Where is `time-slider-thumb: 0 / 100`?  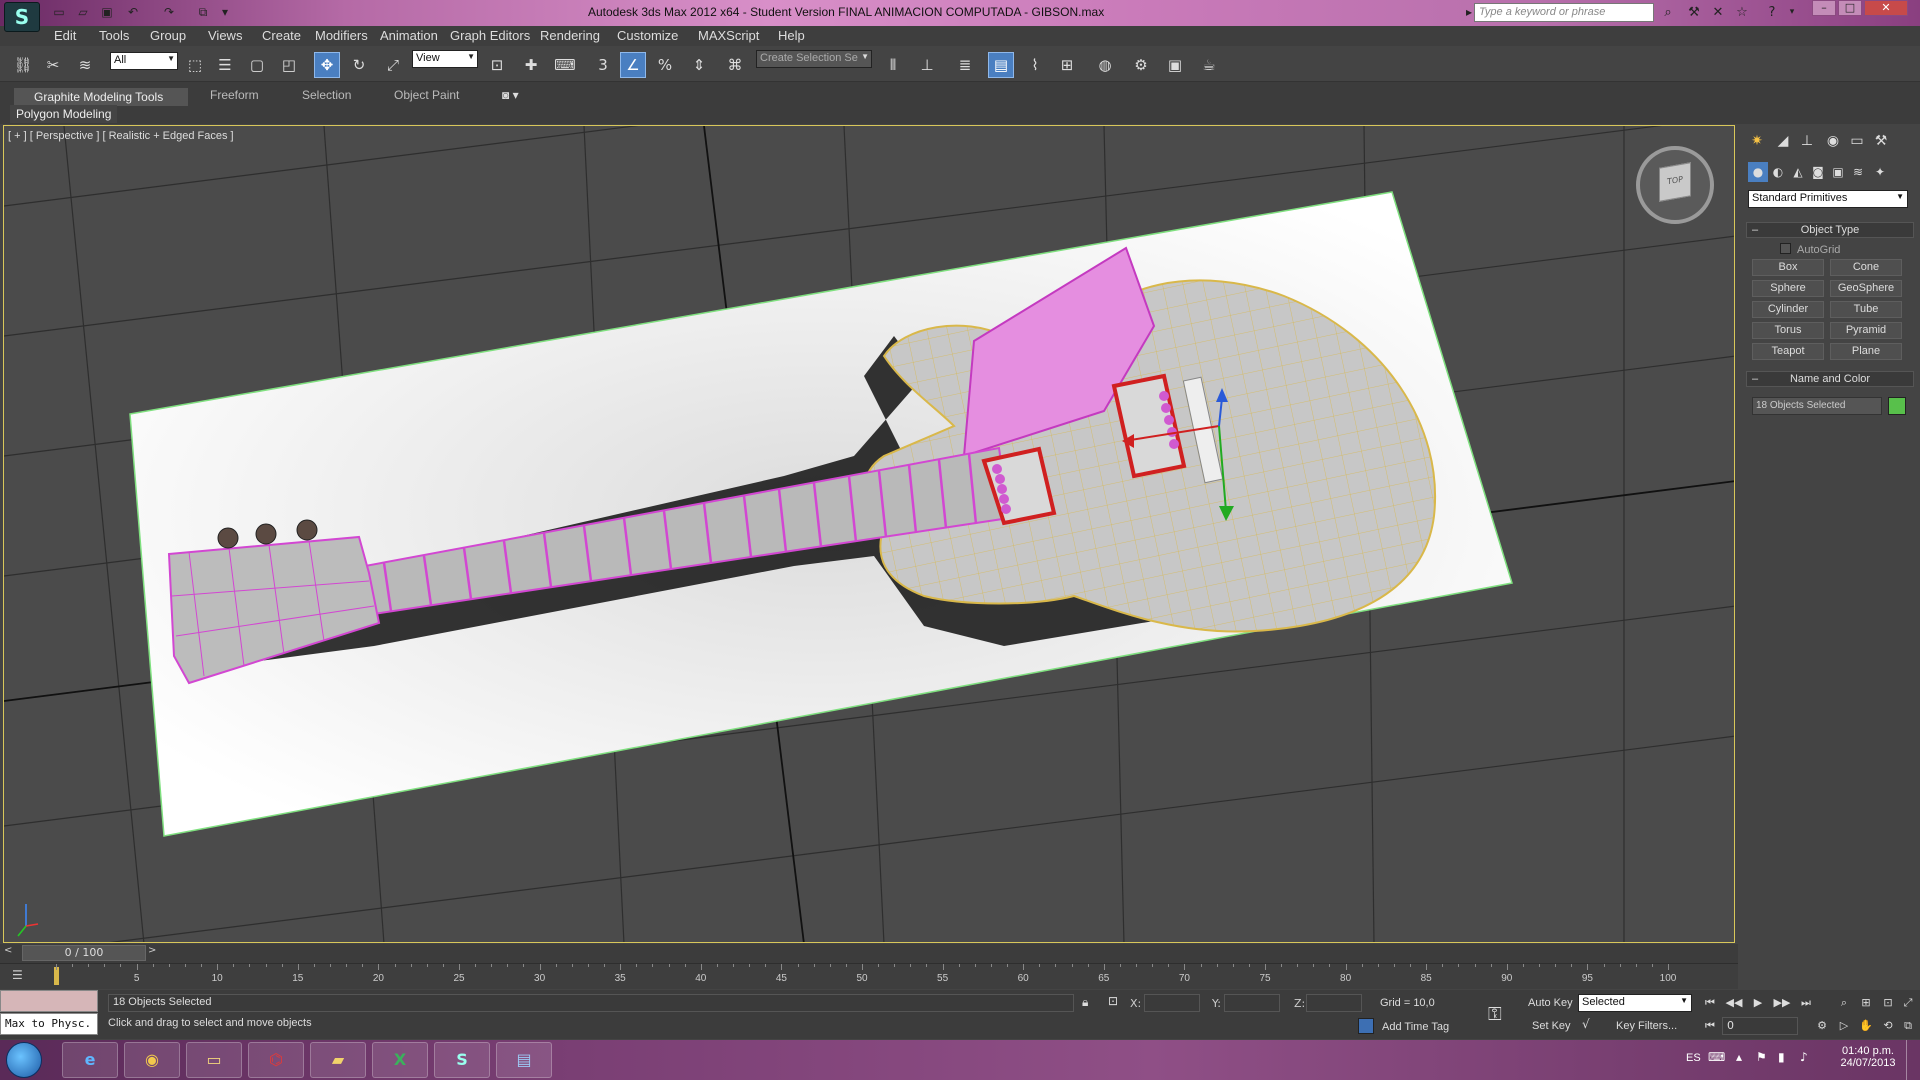
time-slider-thumb: 0 / 100 is located at coordinates (84, 953).